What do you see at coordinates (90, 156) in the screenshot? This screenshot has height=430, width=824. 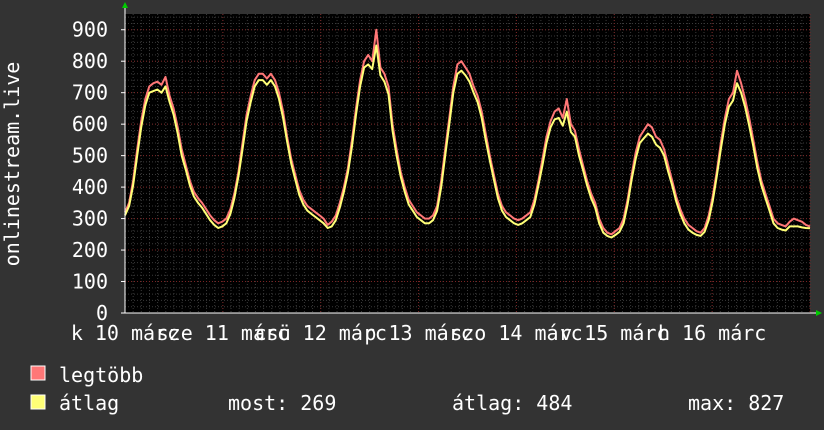 I see `y-tick-label: 500` at bounding box center [90, 156].